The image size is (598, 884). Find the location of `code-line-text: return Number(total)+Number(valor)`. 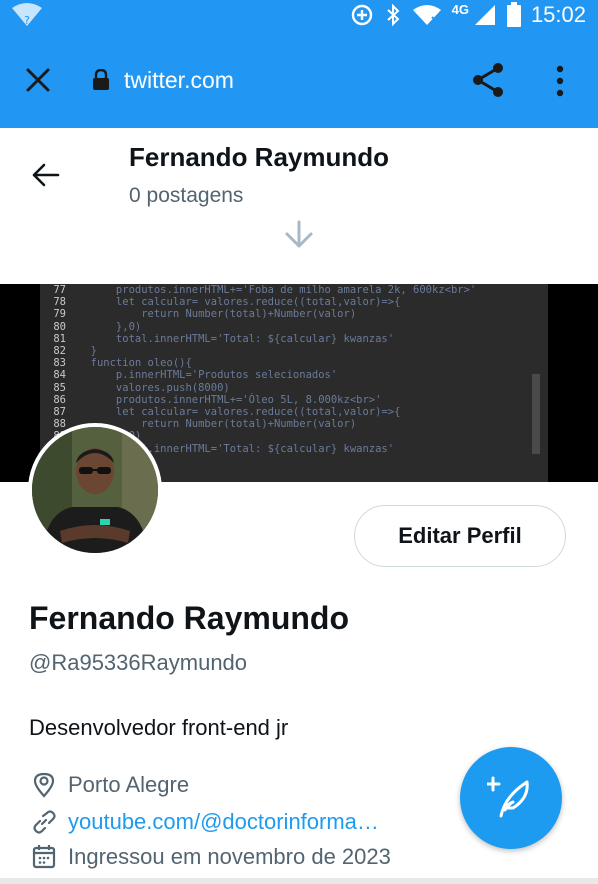

code-line-text: return Number(total)+Number(valor) is located at coordinates (217, 314).